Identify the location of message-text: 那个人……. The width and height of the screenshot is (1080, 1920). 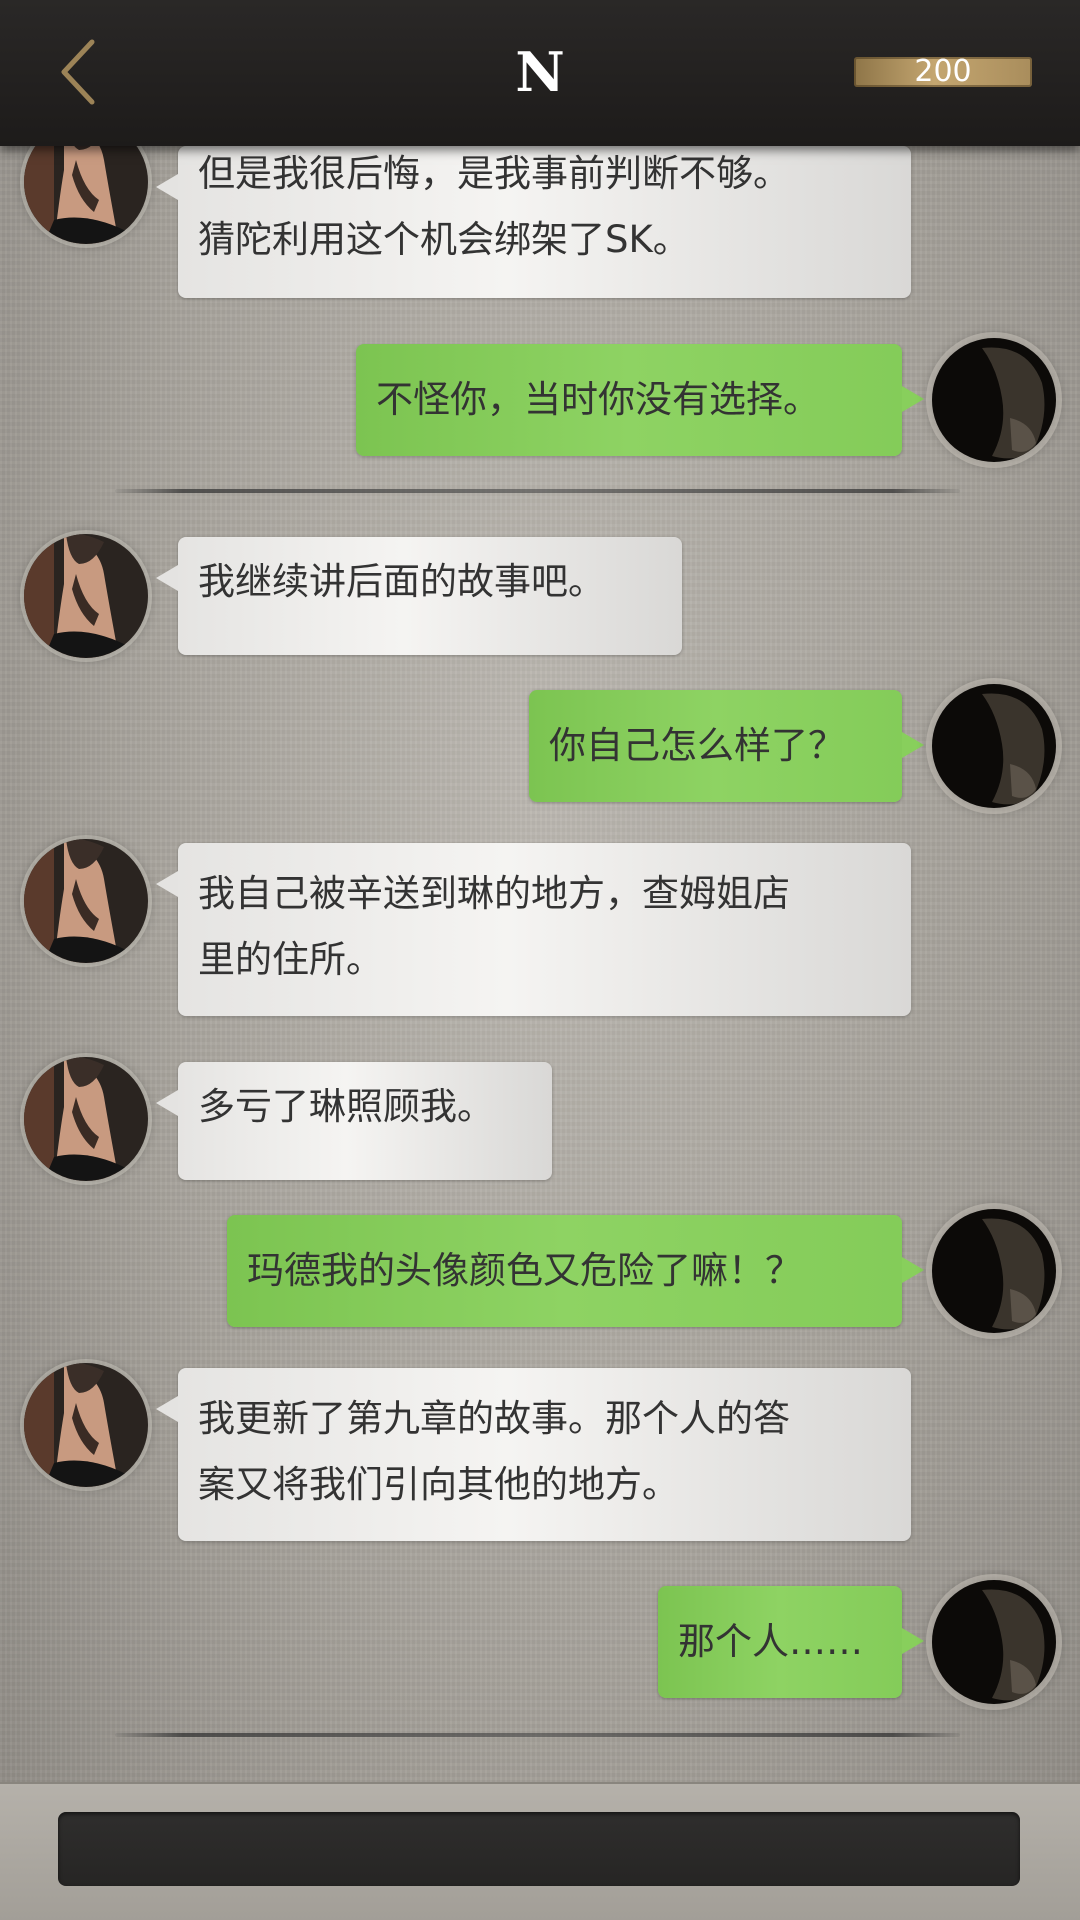
(770, 1641).